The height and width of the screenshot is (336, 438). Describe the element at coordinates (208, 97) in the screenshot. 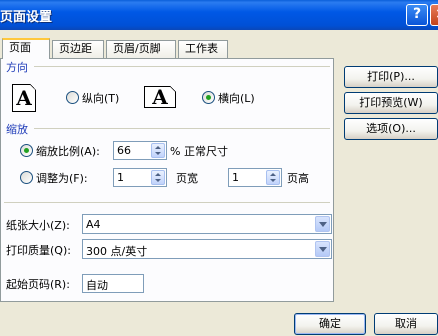

I see `landscape-radio` at that location.